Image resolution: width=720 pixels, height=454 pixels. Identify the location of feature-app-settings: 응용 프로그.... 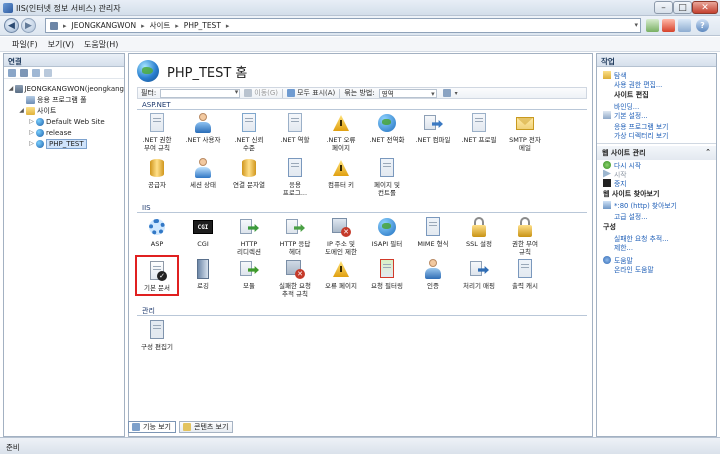
(295, 177).